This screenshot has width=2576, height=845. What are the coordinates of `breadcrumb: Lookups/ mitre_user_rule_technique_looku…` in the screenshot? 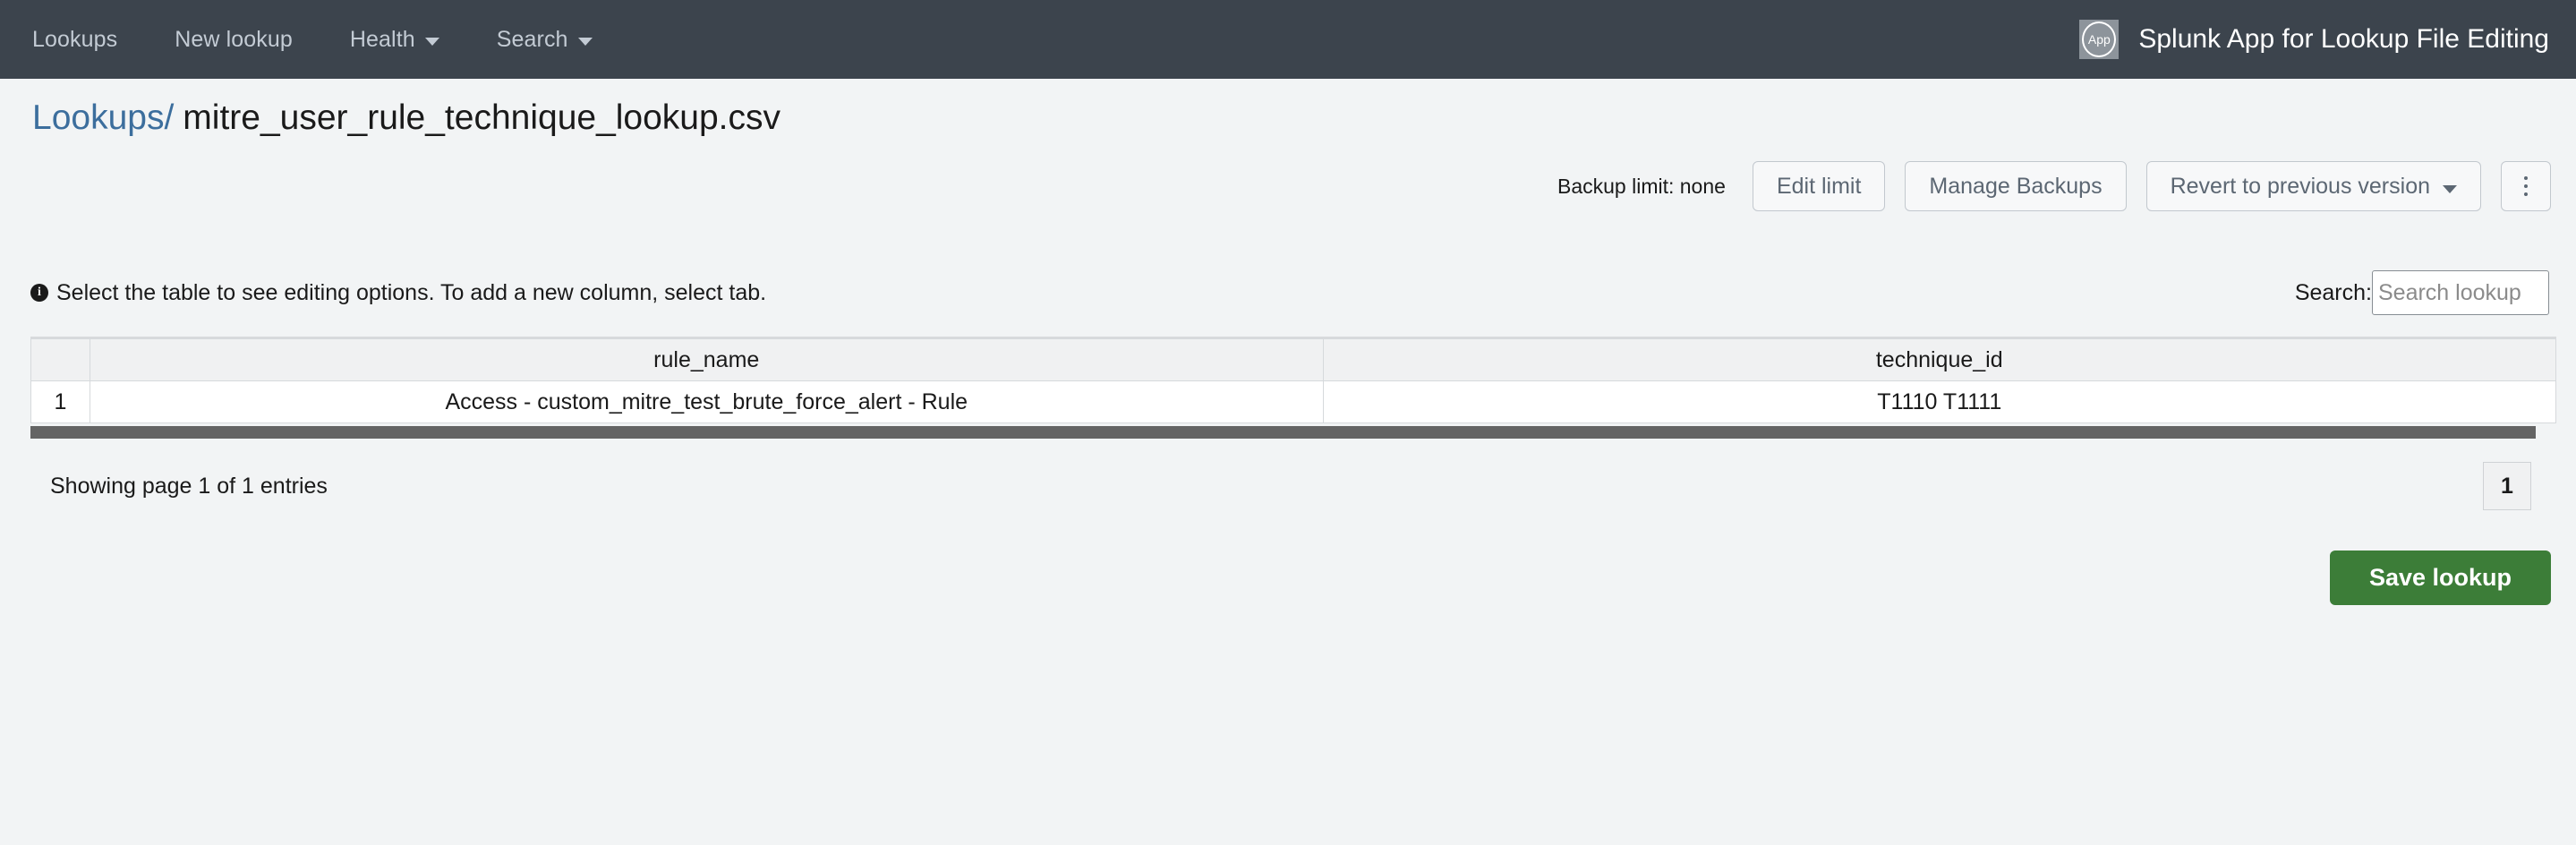 It's located at (1288, 108).